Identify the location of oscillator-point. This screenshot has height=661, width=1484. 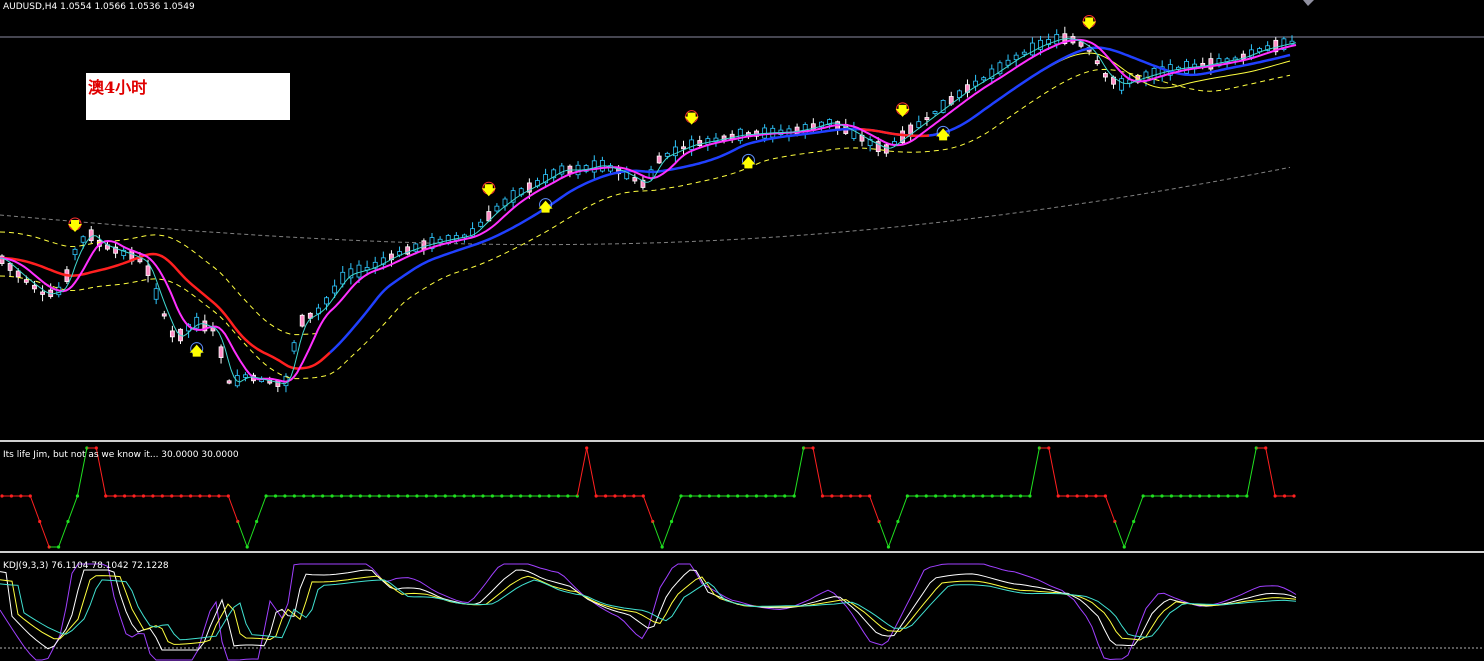
(1294, 496).